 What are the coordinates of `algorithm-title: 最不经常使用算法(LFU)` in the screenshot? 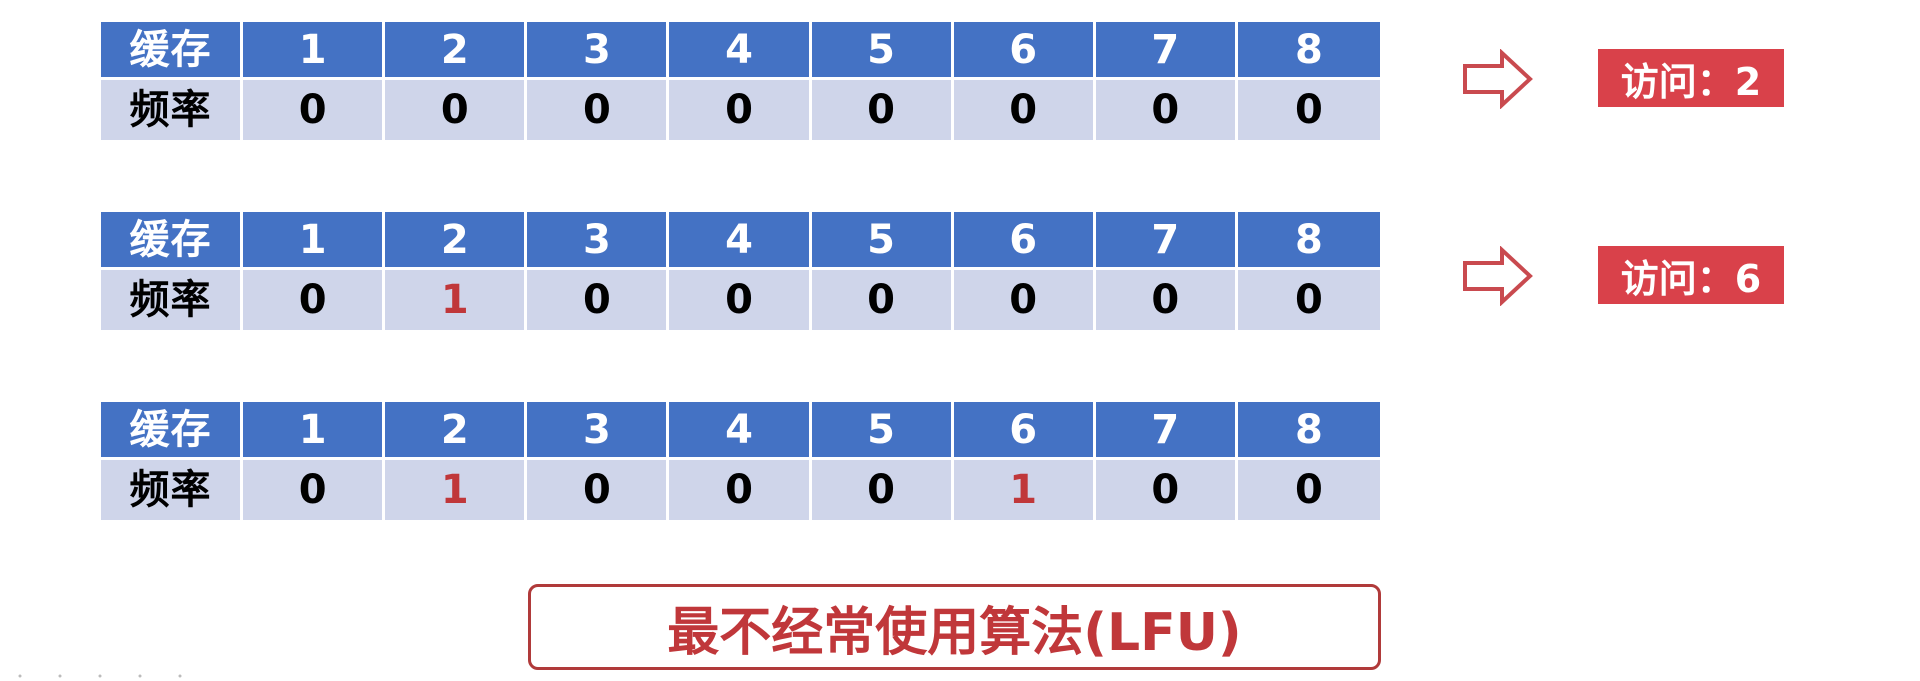 It's located at (954, 627).